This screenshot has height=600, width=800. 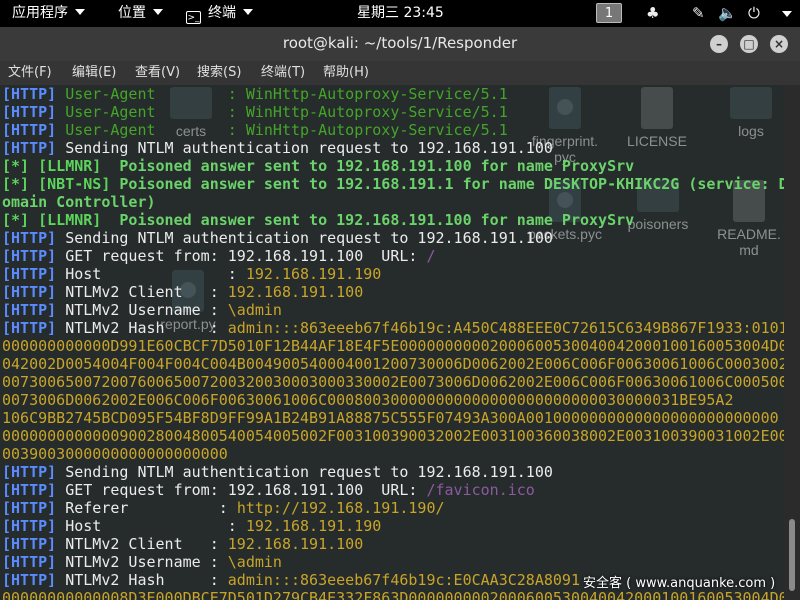 I want to click on terminal-segment: [*] [LLMNR], so click(x=52, y=220).